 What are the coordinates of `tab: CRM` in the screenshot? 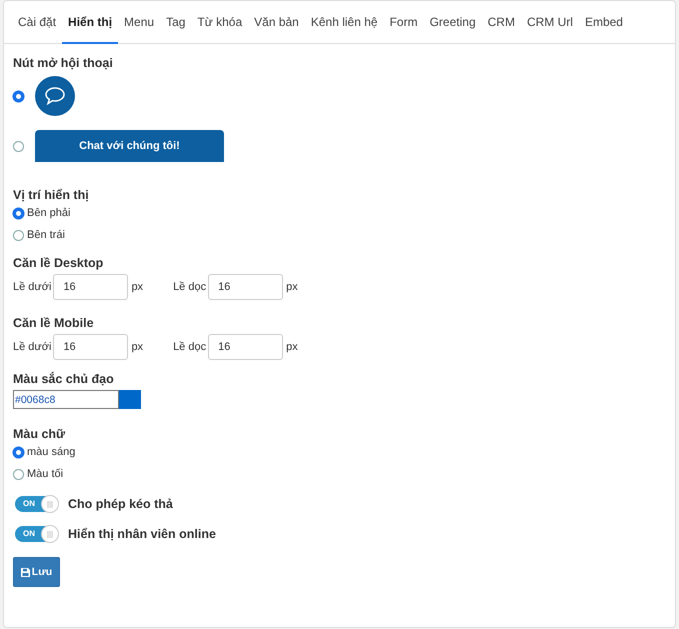 It's located at (501, 22).